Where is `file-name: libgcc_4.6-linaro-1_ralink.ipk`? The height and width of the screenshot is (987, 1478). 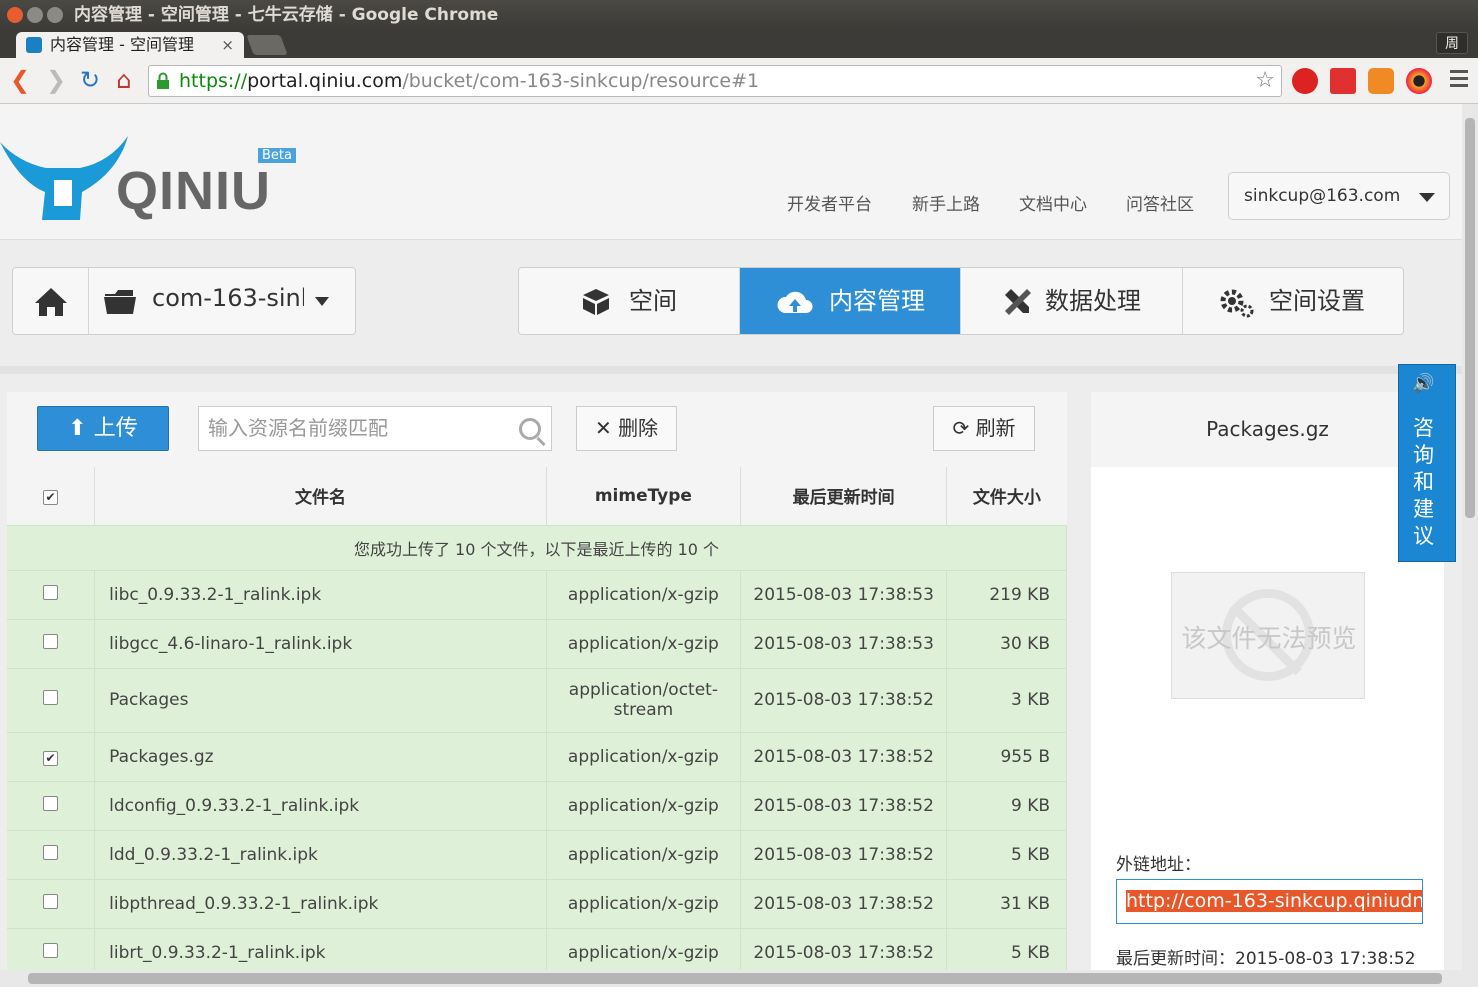
file-name: libgcc_4.6-linaro-1_ralink.ipk is located at coordinates (320, 643).